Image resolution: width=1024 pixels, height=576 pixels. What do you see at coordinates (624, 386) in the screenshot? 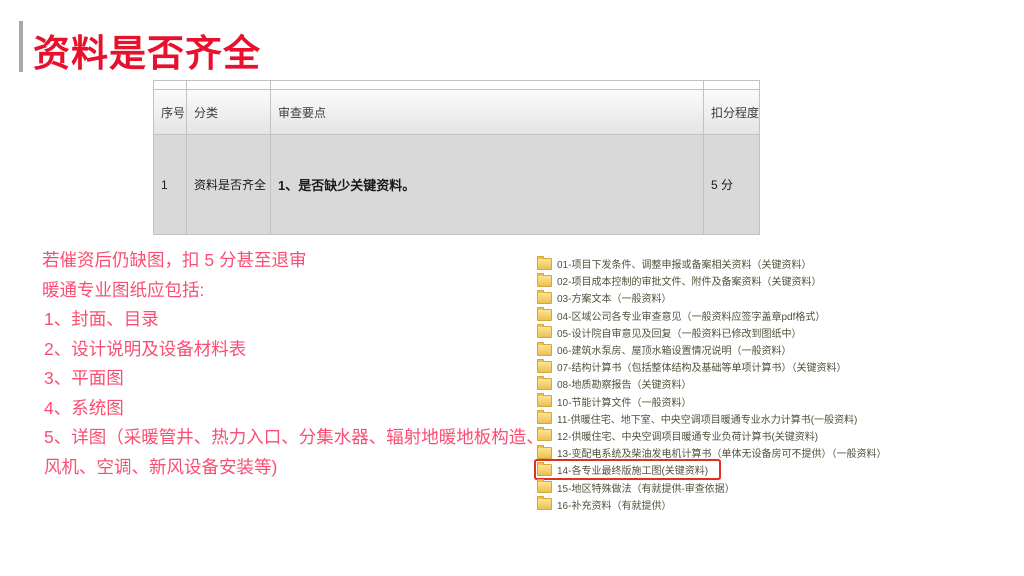
I see `folder-item-label: 08-地质勘察报告（关键资料）` at bounding box center [624, 386].